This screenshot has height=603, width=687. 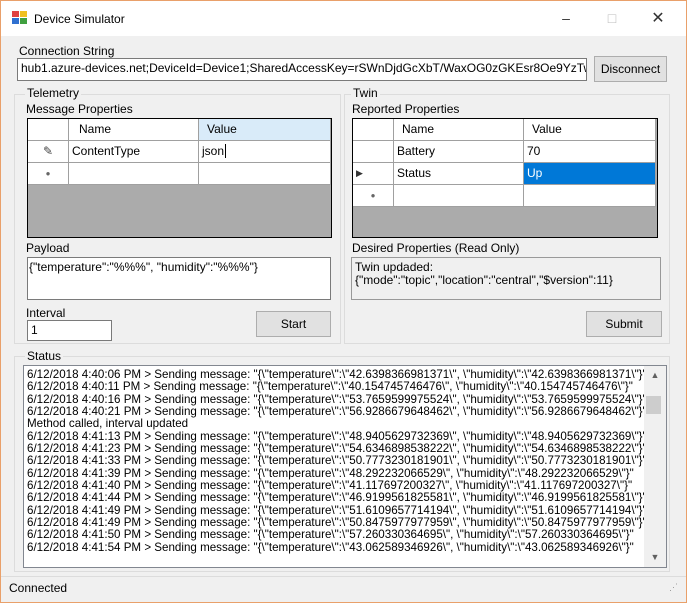 What do you see at coordinates (343, 589) in the screenshot?
I see `status-bar: Connected ⋰` at bounding box center [343, 589].